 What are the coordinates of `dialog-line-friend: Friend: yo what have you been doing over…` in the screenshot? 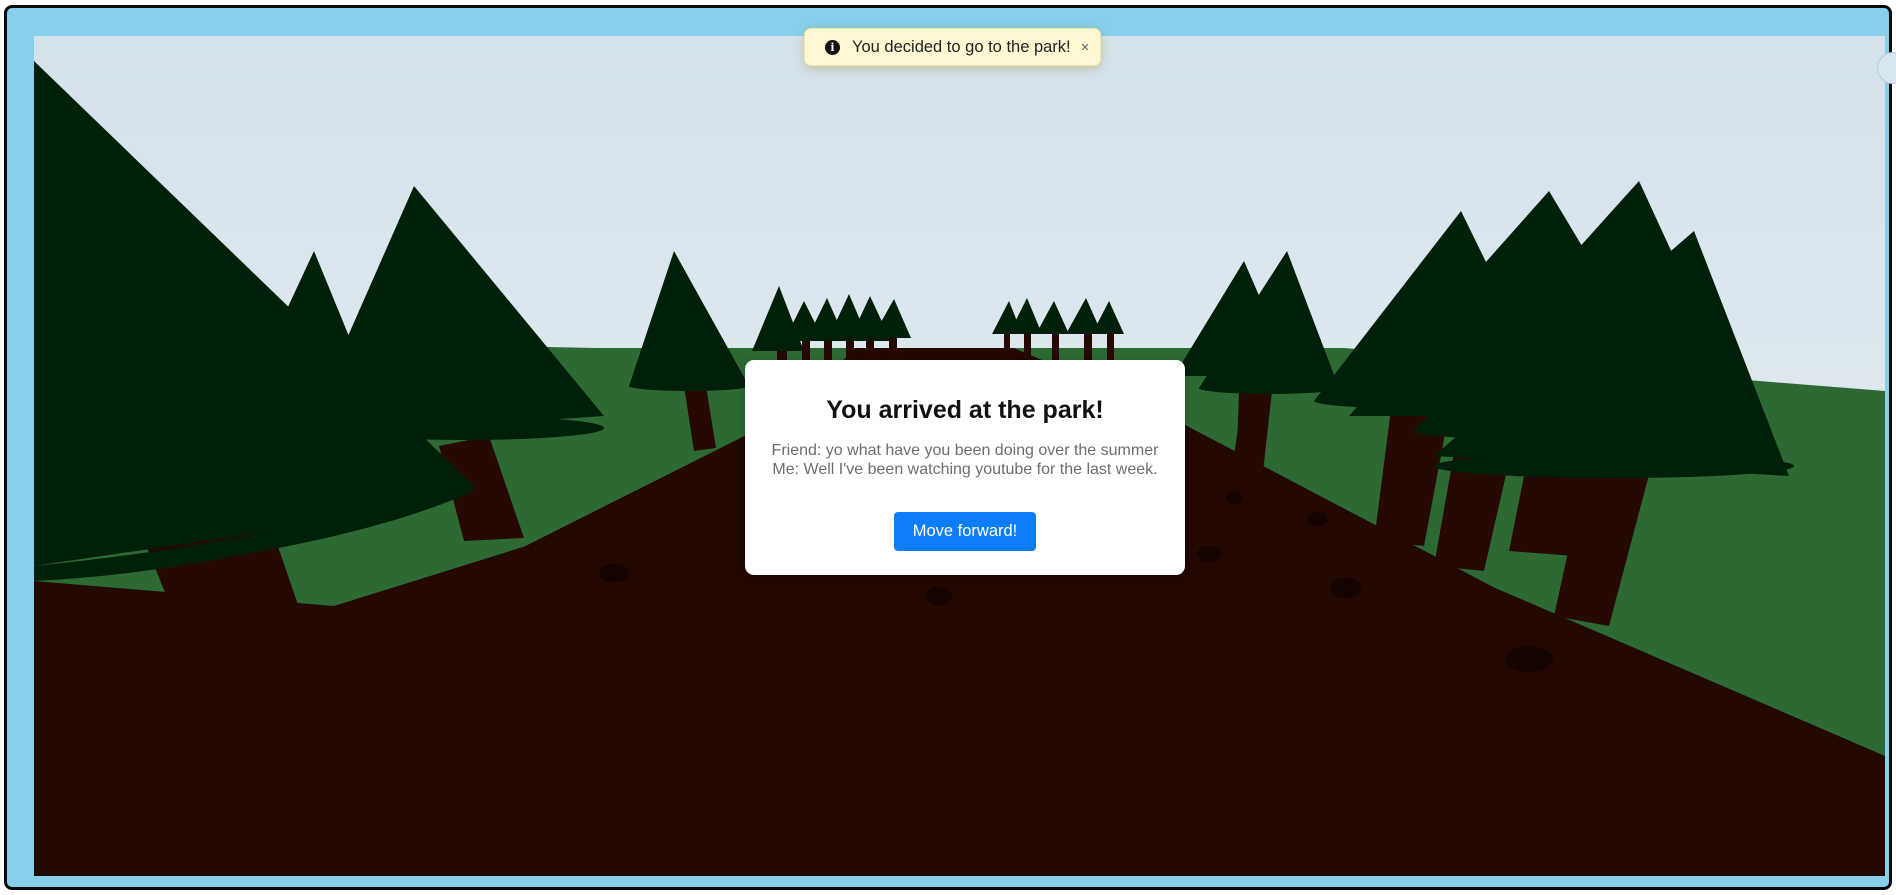 It's located at (965, 450).